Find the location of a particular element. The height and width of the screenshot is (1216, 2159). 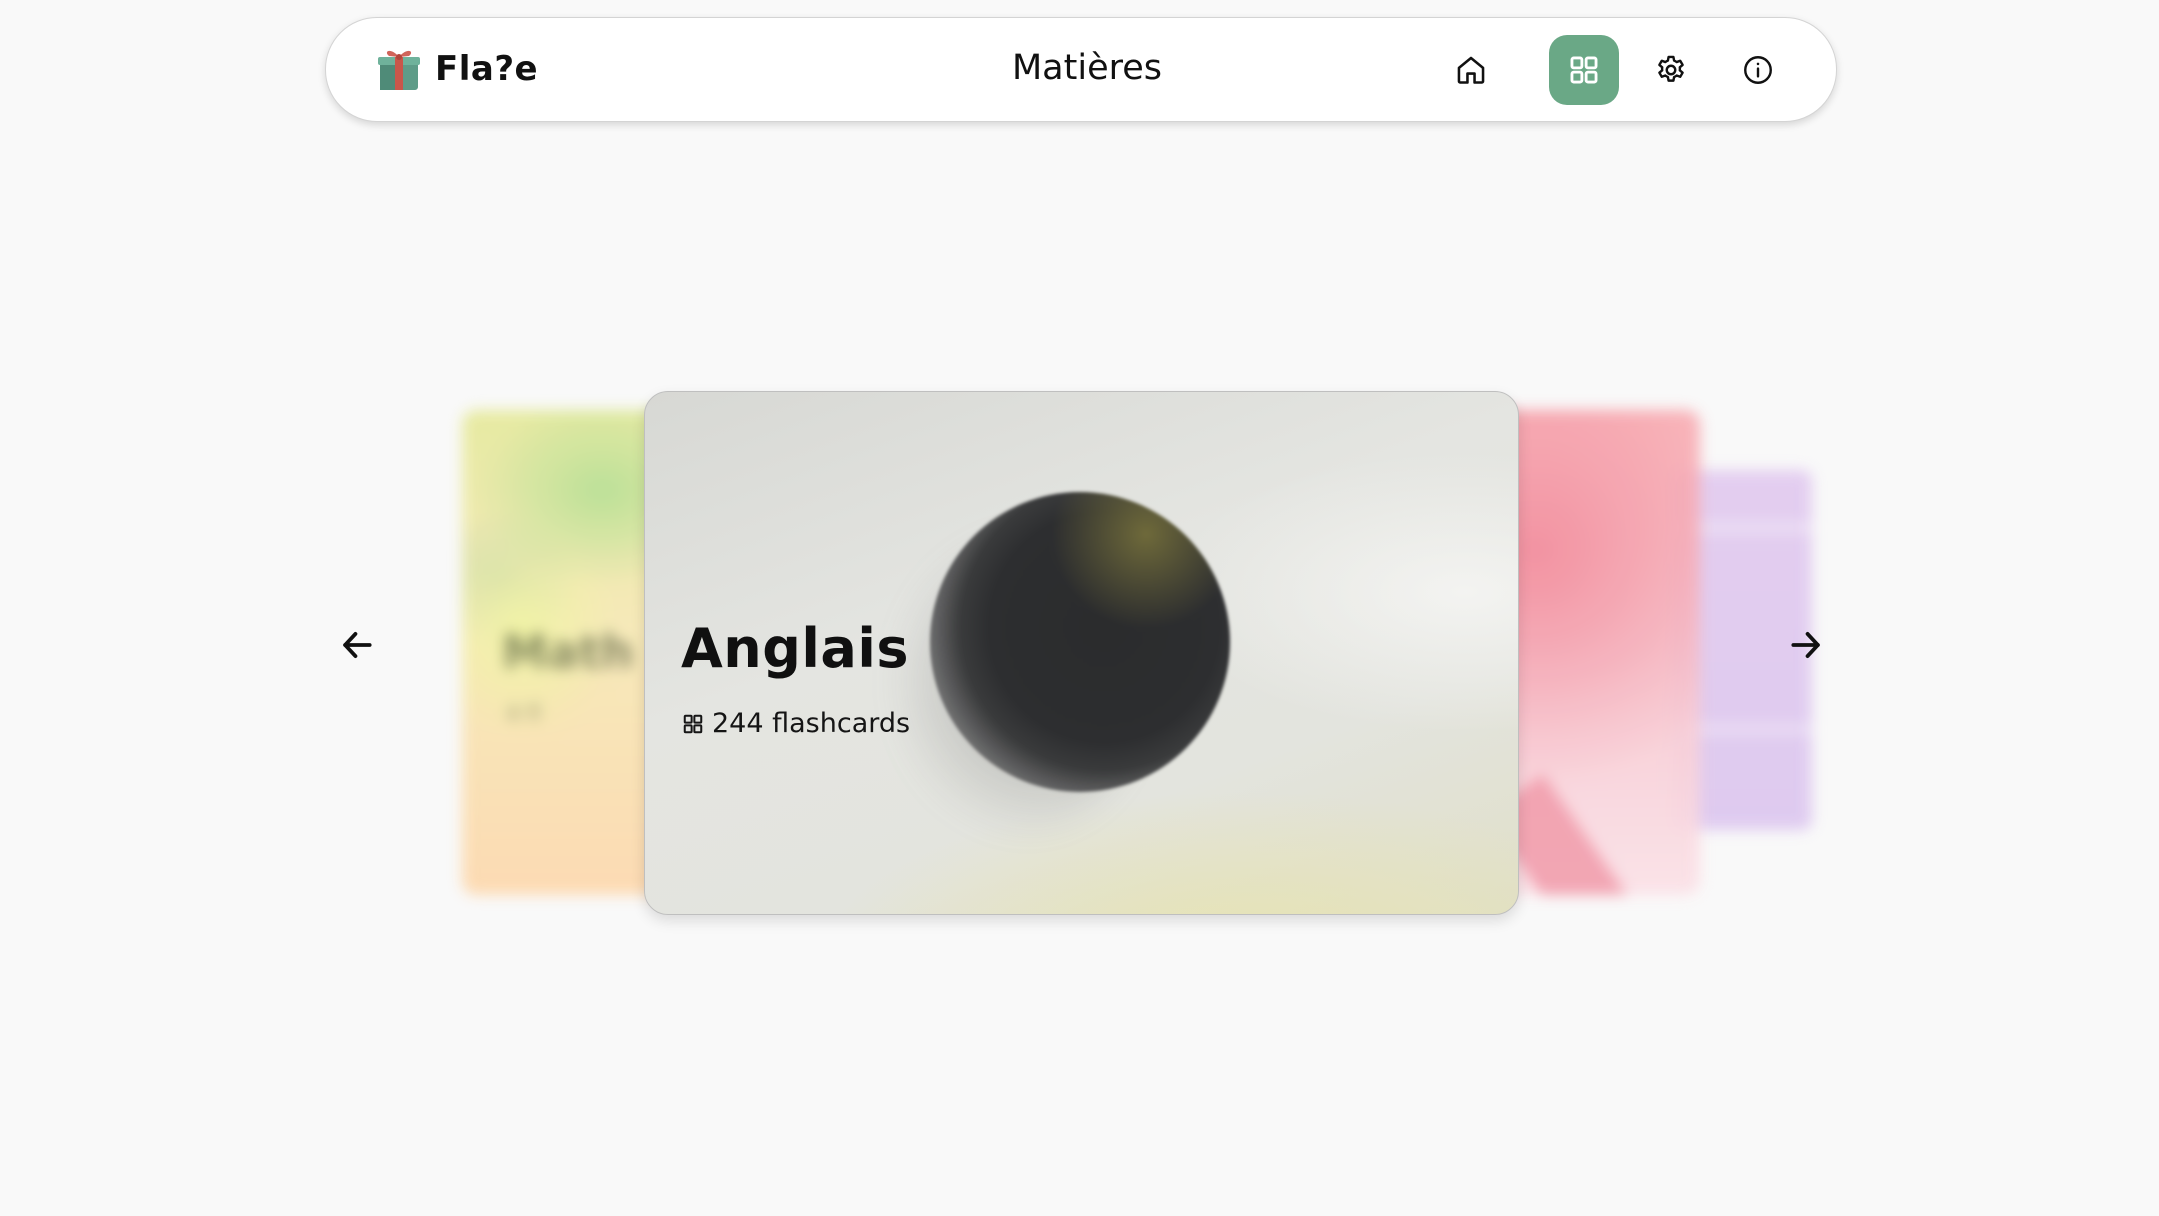

arrow-right-icon is located at coordinates (1805, 645).